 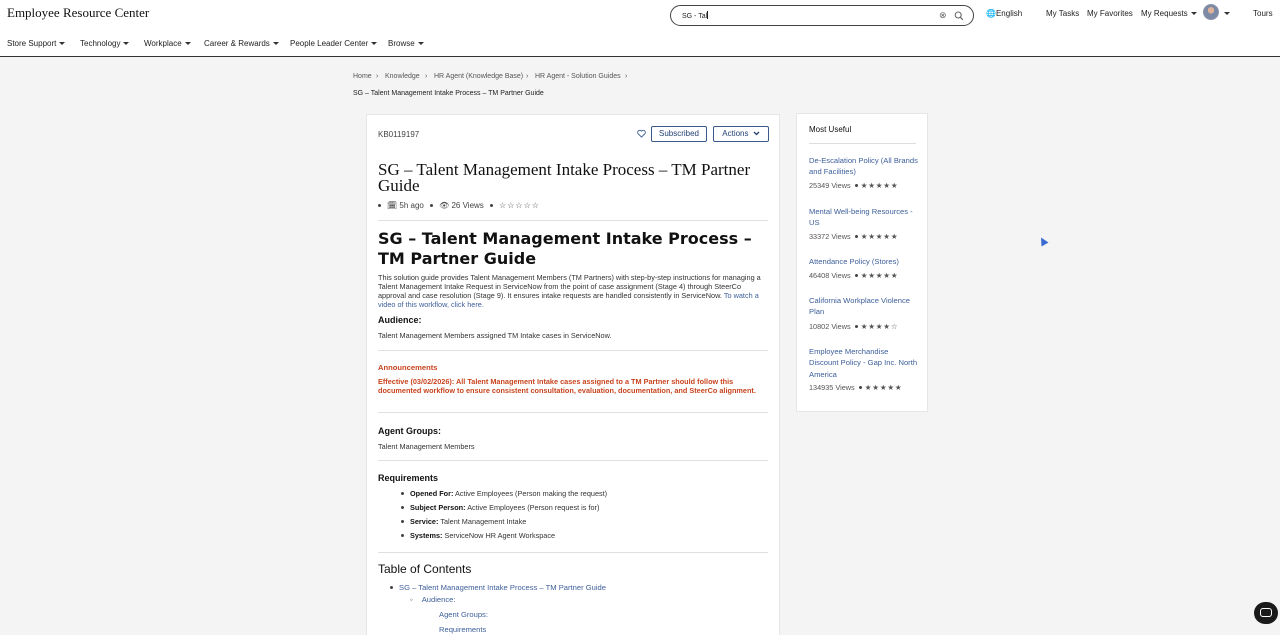 I want to click on agent-groups-label: Agent Groups:, so click(x=409, y=431).